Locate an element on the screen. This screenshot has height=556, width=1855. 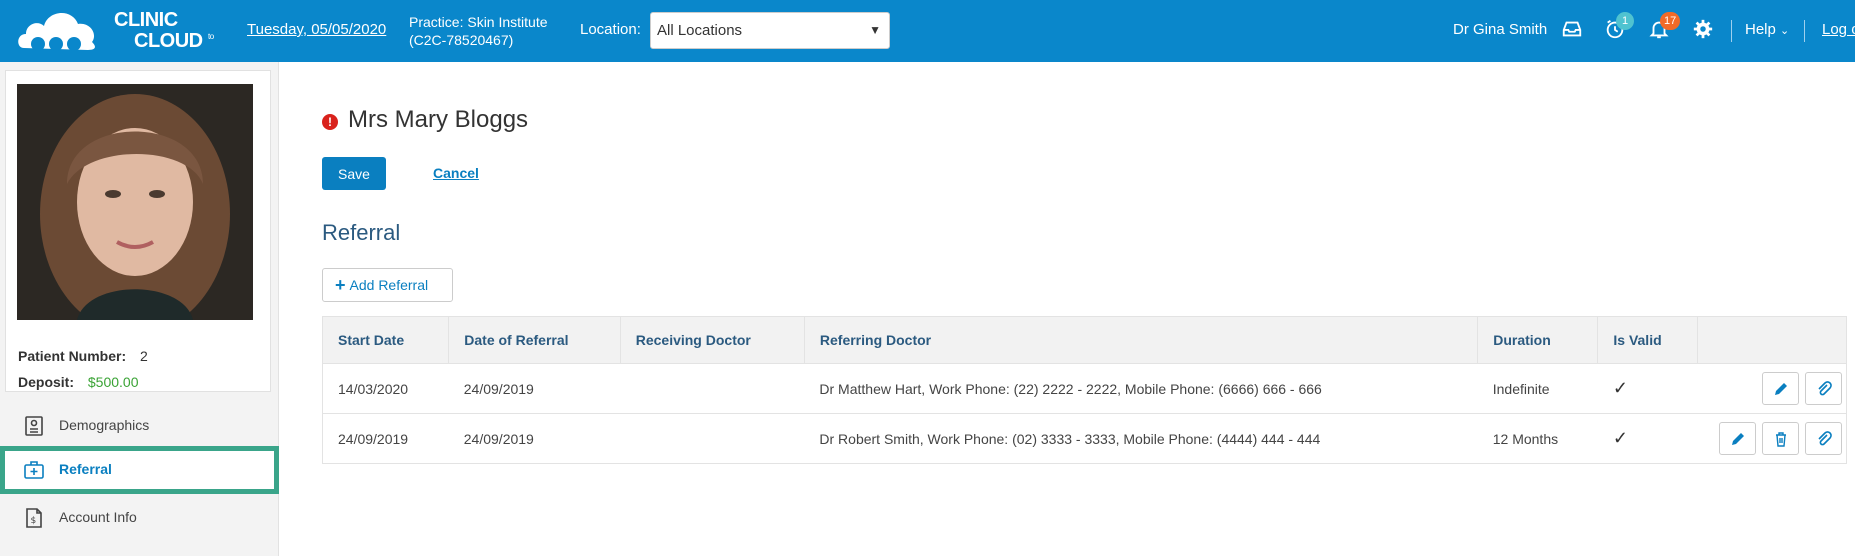
save-button: Save is located at coordinates (354, 173).